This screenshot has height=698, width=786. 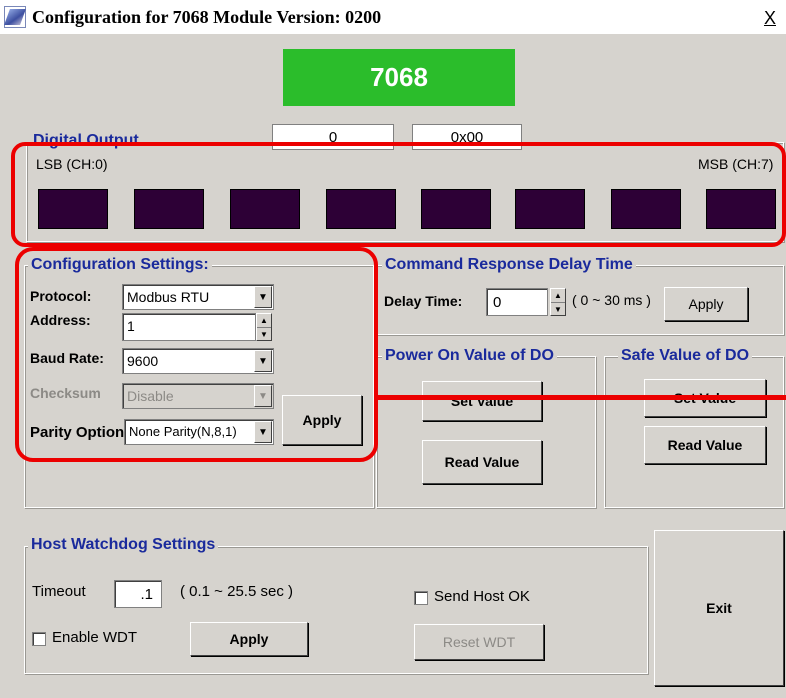 I want to click on timeout-label: Timeout, so click(x=59, y=591).